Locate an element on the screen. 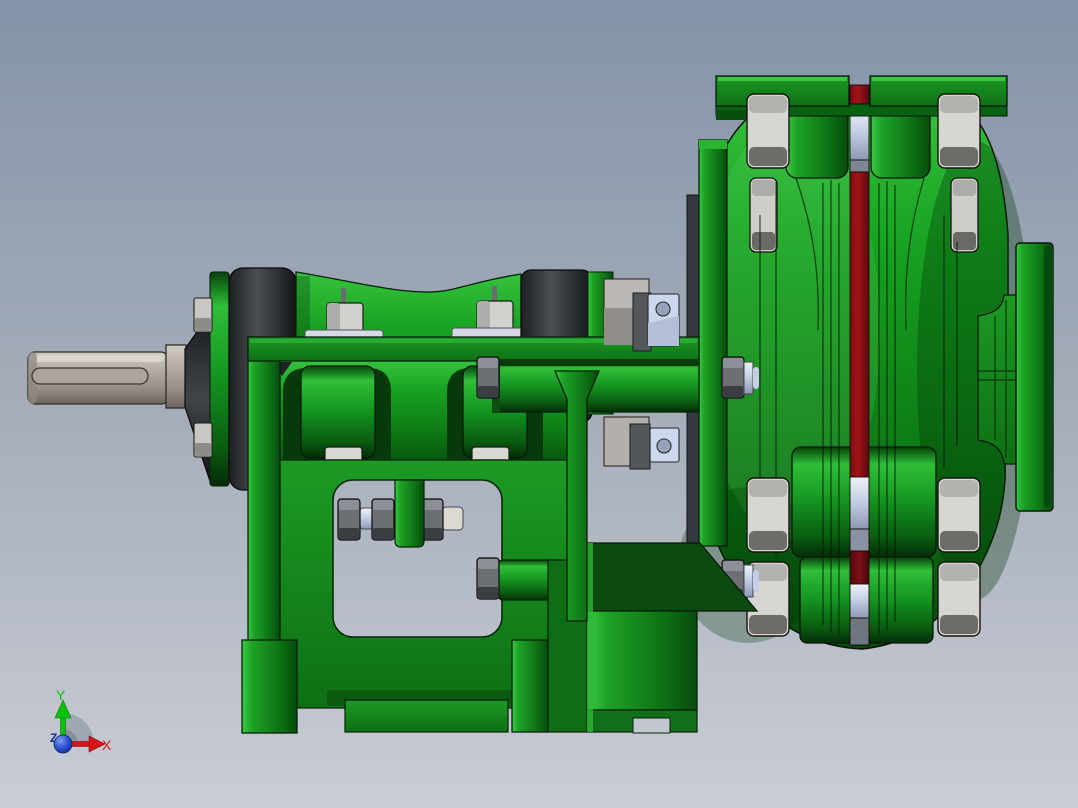 The image size is (1078, 808). cover-wedge is located at coordinates (640, 446).